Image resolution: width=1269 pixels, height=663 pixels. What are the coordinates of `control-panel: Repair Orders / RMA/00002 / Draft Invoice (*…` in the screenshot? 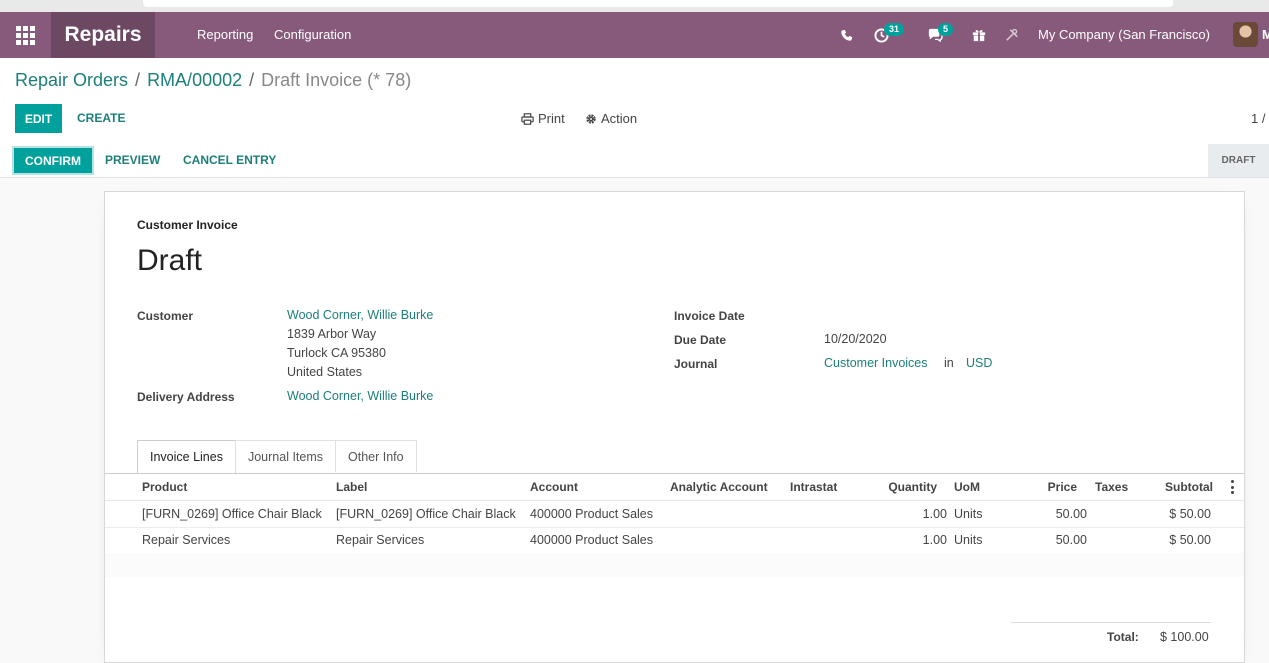 It's located at (634, 101).